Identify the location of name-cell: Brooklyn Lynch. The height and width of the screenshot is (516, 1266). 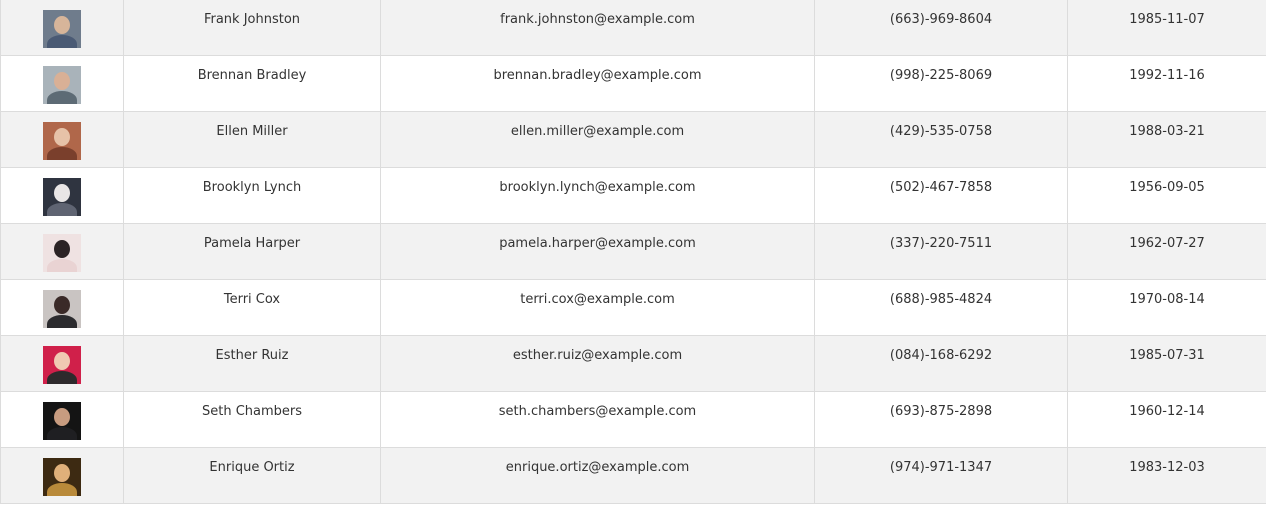
(252, 195).